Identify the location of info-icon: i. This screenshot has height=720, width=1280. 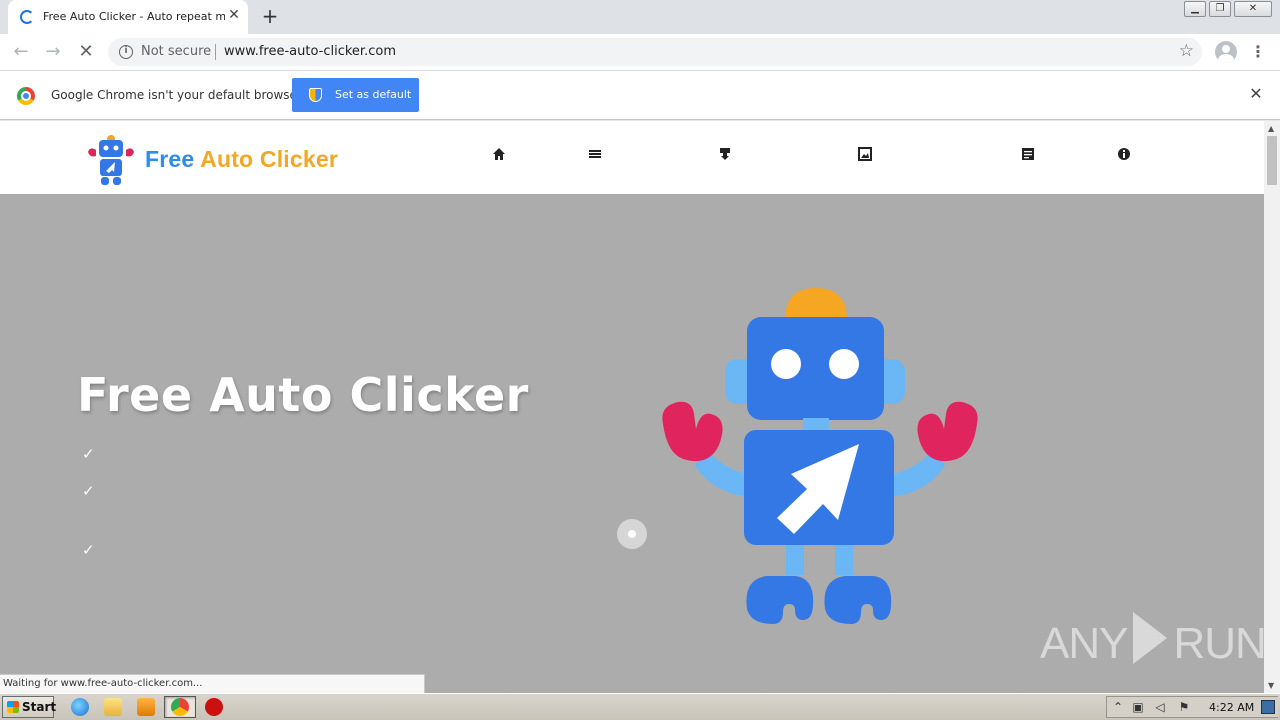
(126, 52).